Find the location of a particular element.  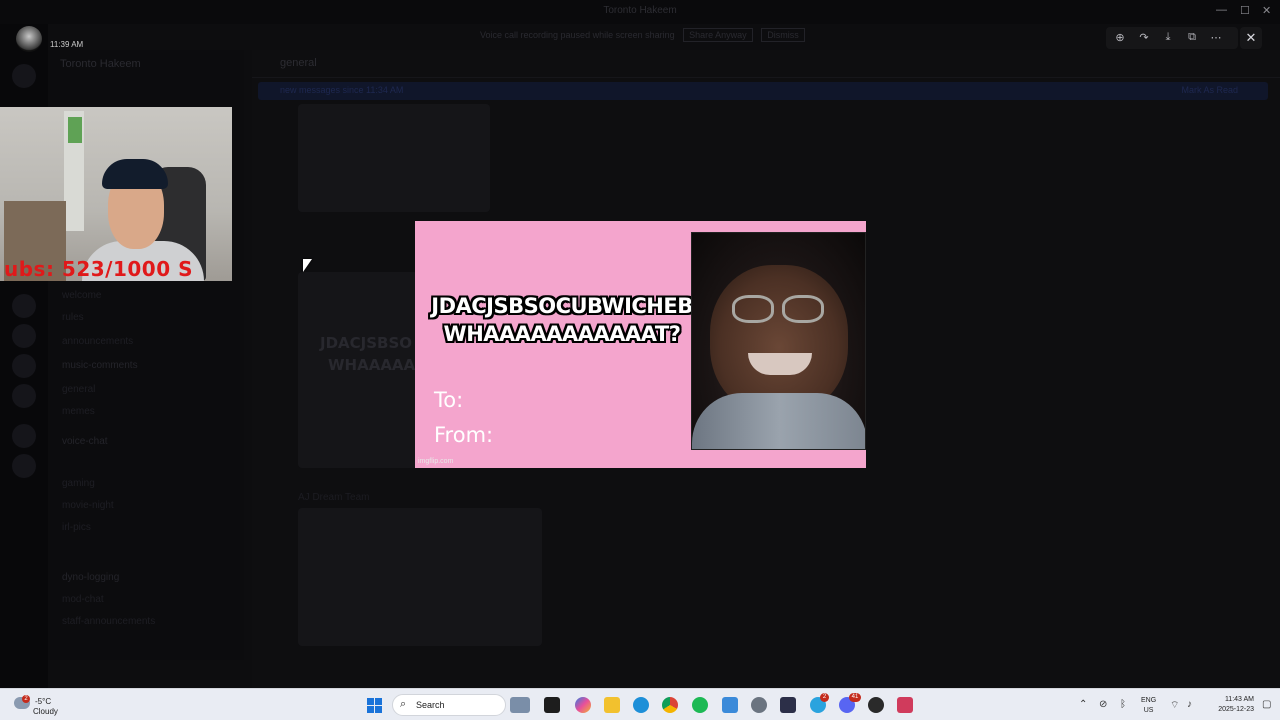

folder-icon is located at coordinates (612, 705).